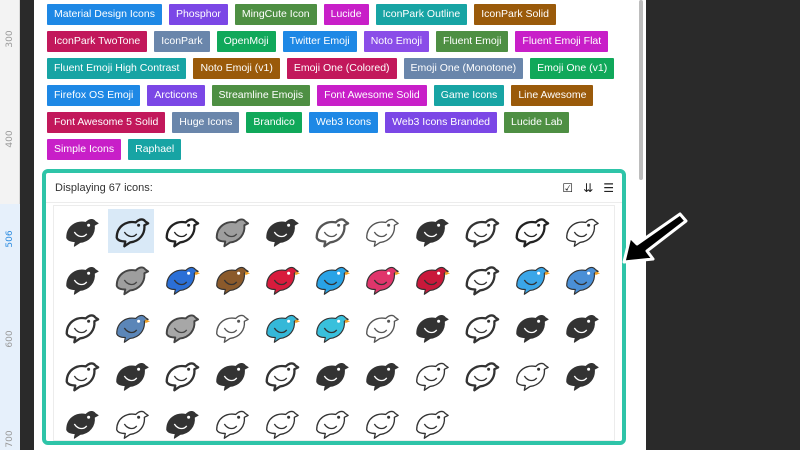 The image size is (800, 450). Describe the element at coordinates (10, 139) in the screenshot. I see `ruler-mark: 400` at that location.